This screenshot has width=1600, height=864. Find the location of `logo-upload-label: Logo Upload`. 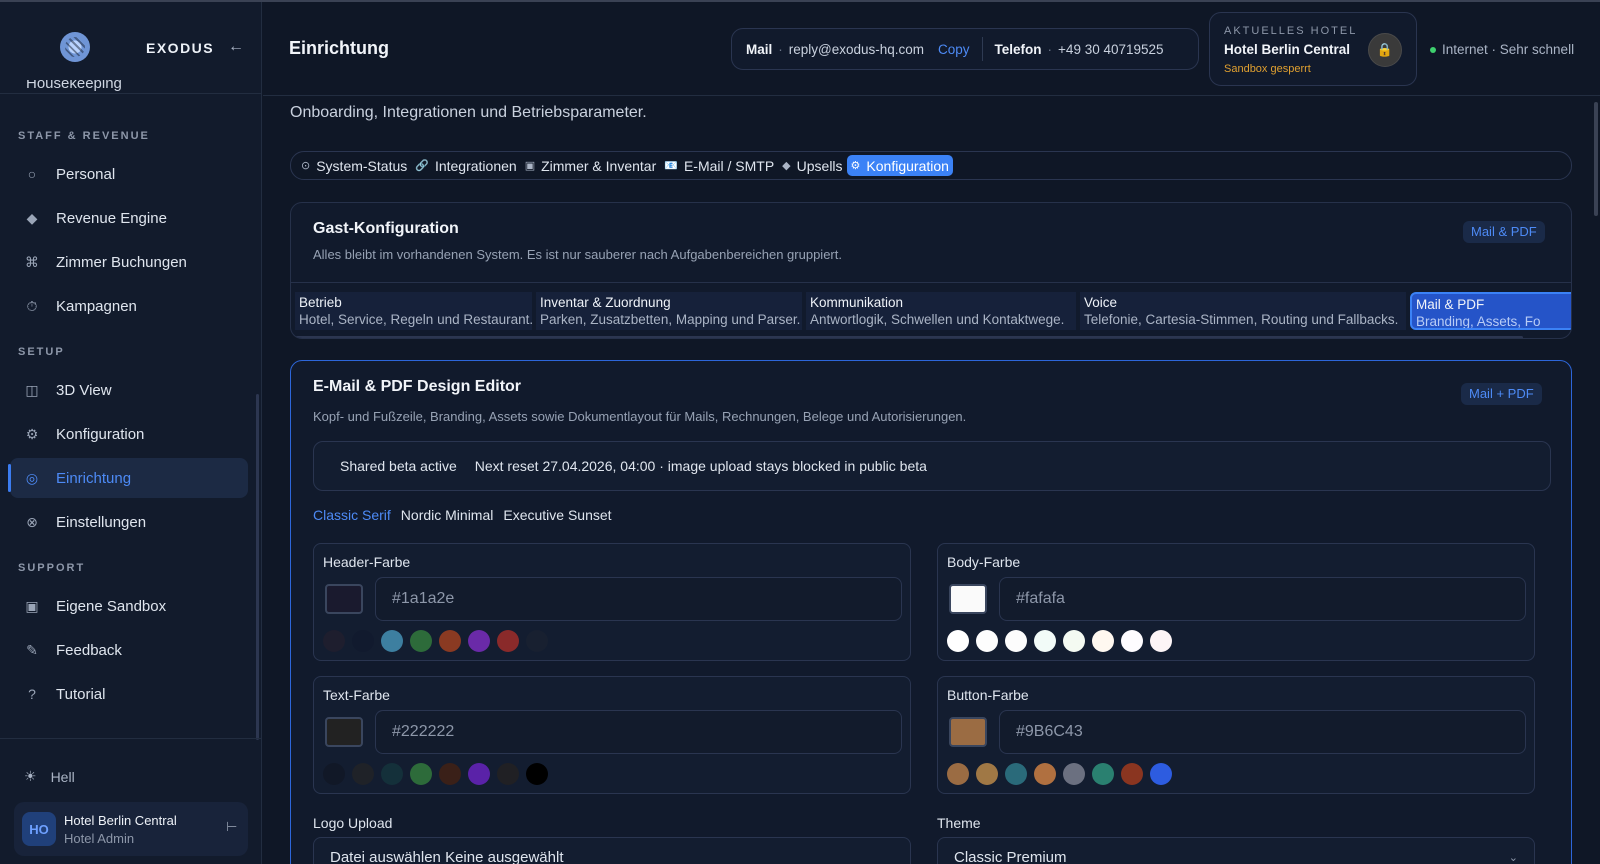

logo-upload-label: Logo Upload is located at coordinates (353, 823).